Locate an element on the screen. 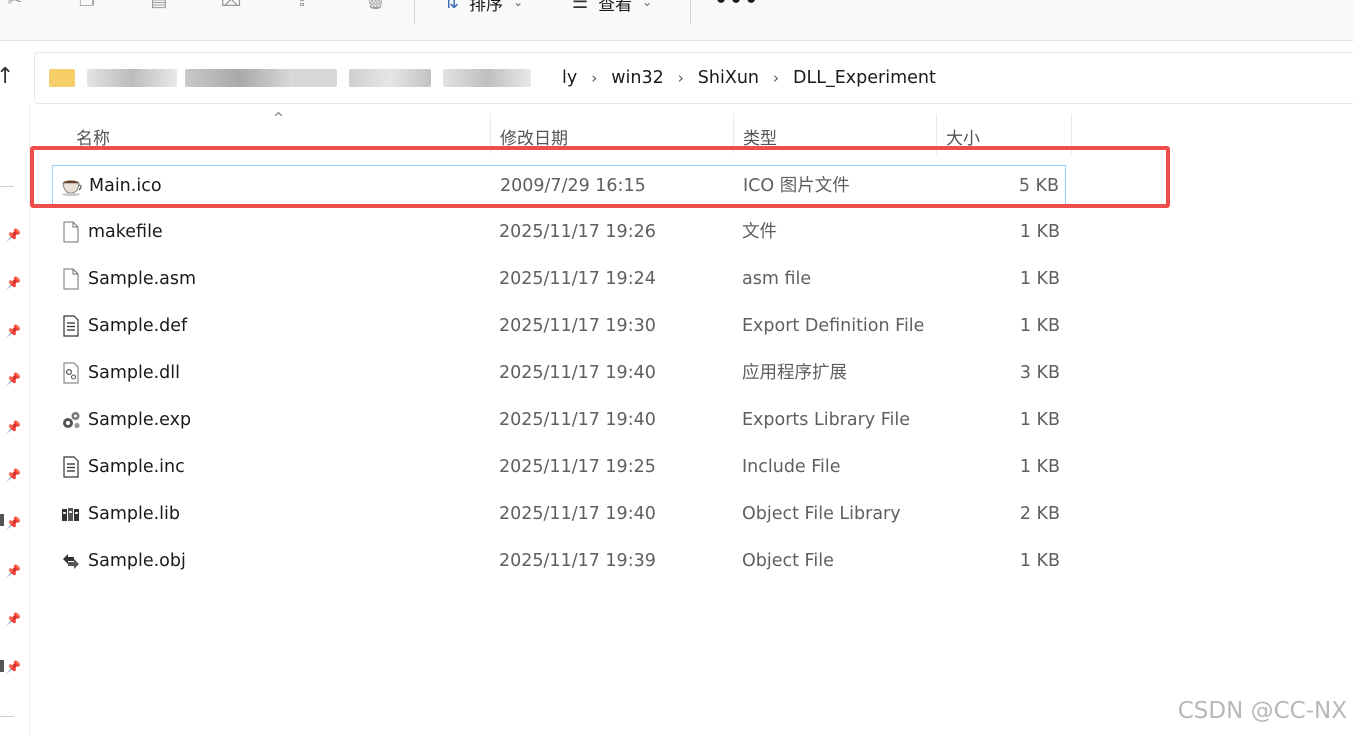  breadcrumb: ly › win32 › ShiXun › DLL_Experiment is located at coordinates (749, 78).